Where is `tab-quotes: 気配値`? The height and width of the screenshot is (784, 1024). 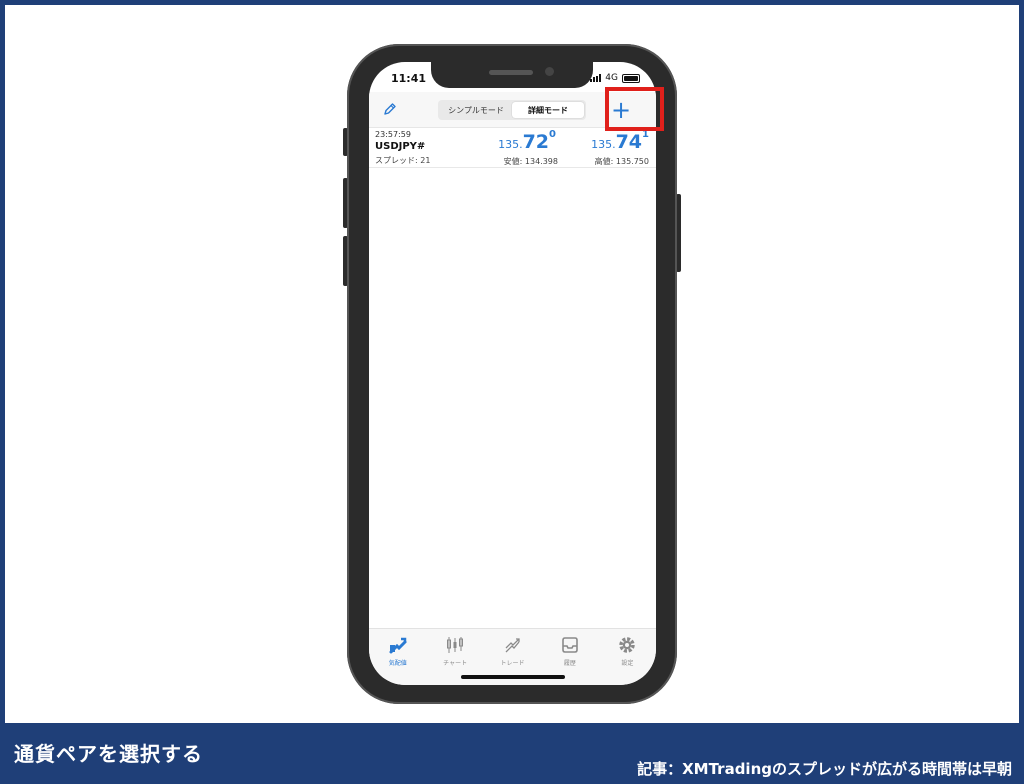
tab-quotes: 気配値 is located at coordinates (397, 657).